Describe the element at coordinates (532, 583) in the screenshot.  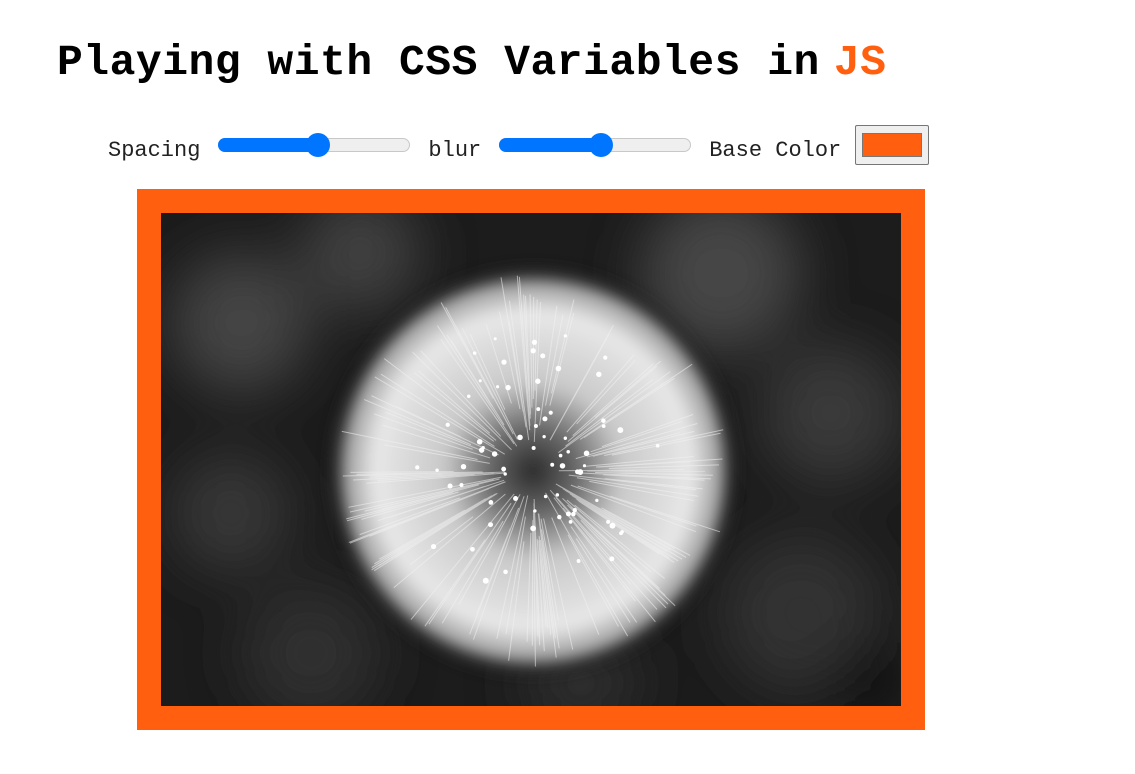
I see `dandelion-fibre` at that location.